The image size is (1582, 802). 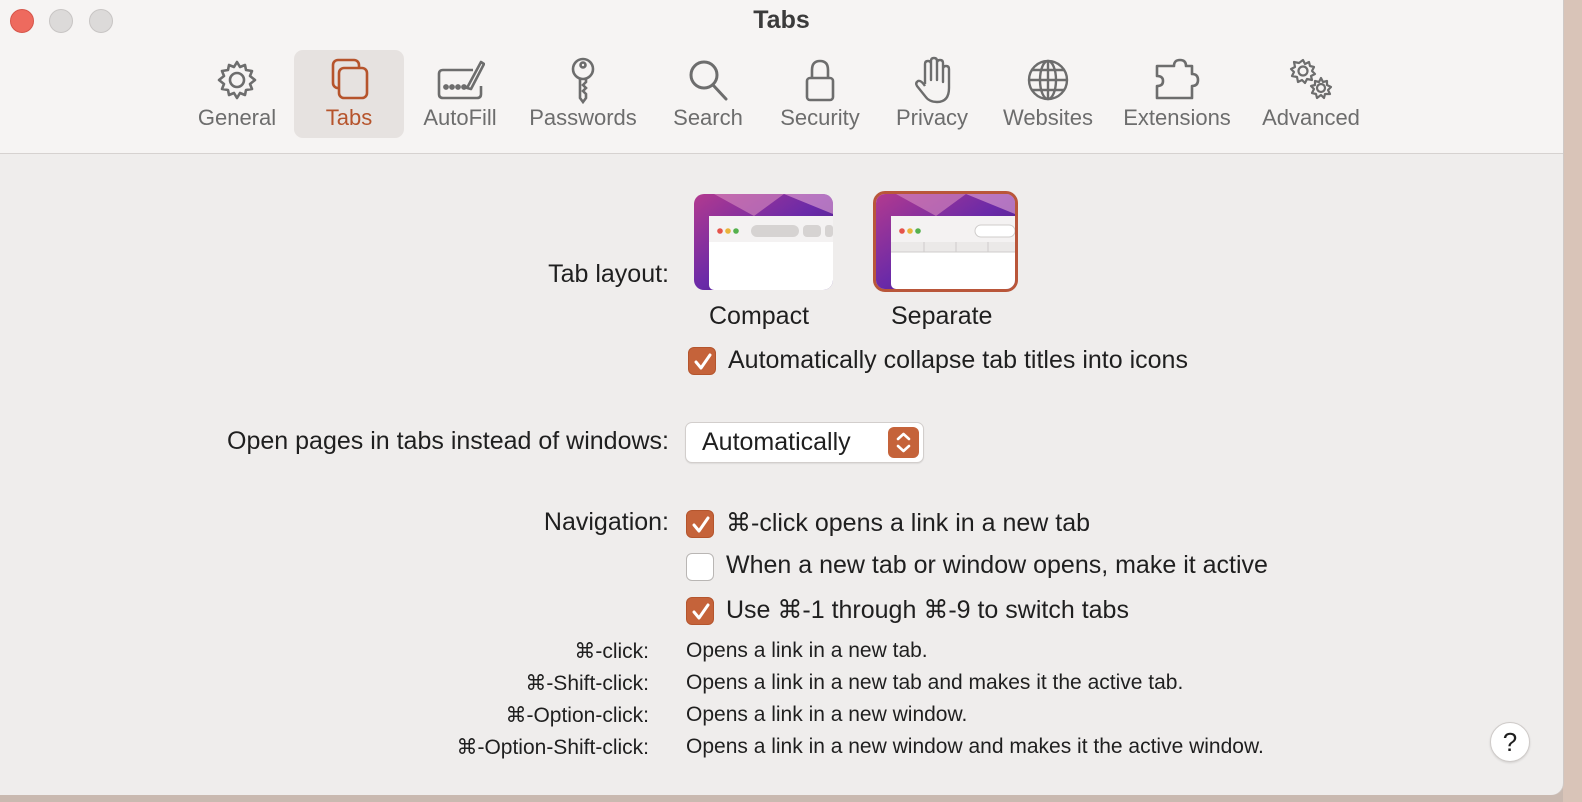 I want to click on tab-advanced: Advanced, so click(x=1311, y=94).